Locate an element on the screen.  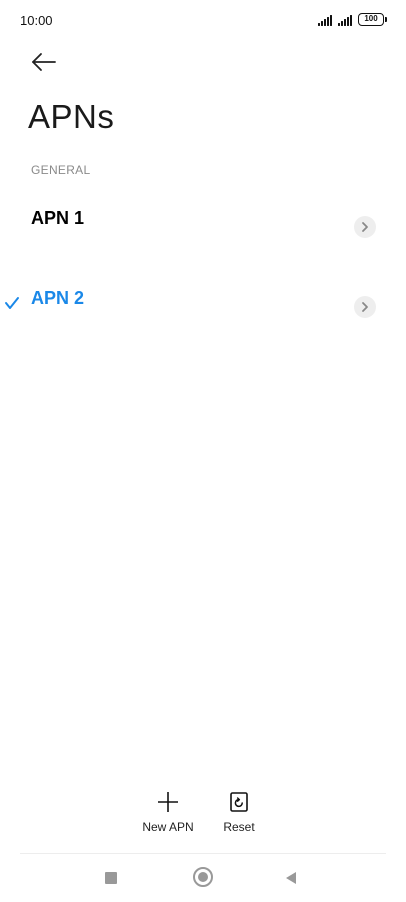
reset-label: Reset is located at coordinates (239, 827).